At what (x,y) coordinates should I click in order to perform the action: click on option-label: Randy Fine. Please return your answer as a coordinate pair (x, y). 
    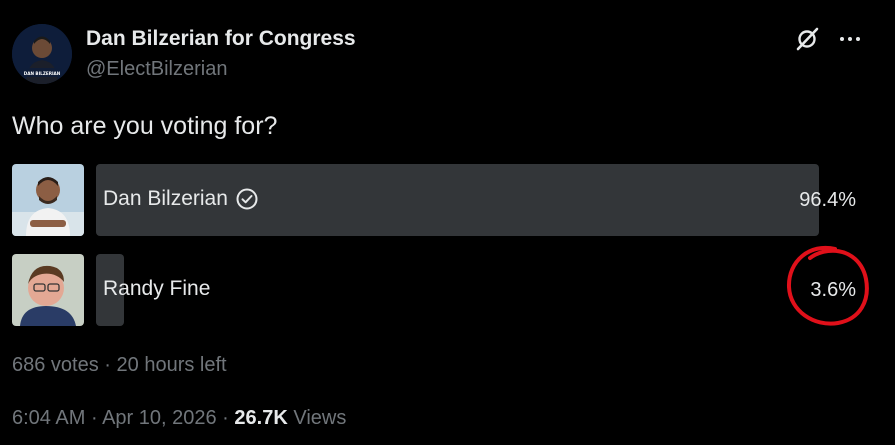
    Looking at the image, I should click on (157, 288).